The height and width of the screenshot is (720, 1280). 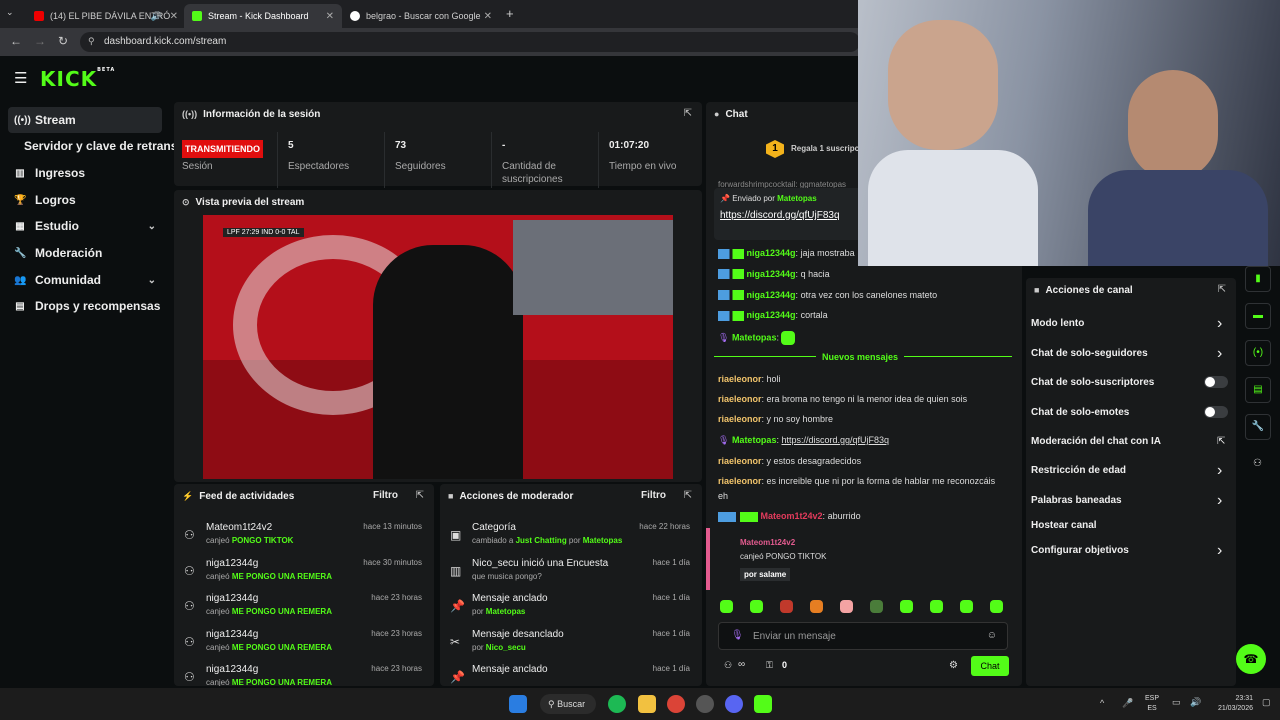 I want to click on chat-username: Mateom1t24v2, so click(x=792, y=516).